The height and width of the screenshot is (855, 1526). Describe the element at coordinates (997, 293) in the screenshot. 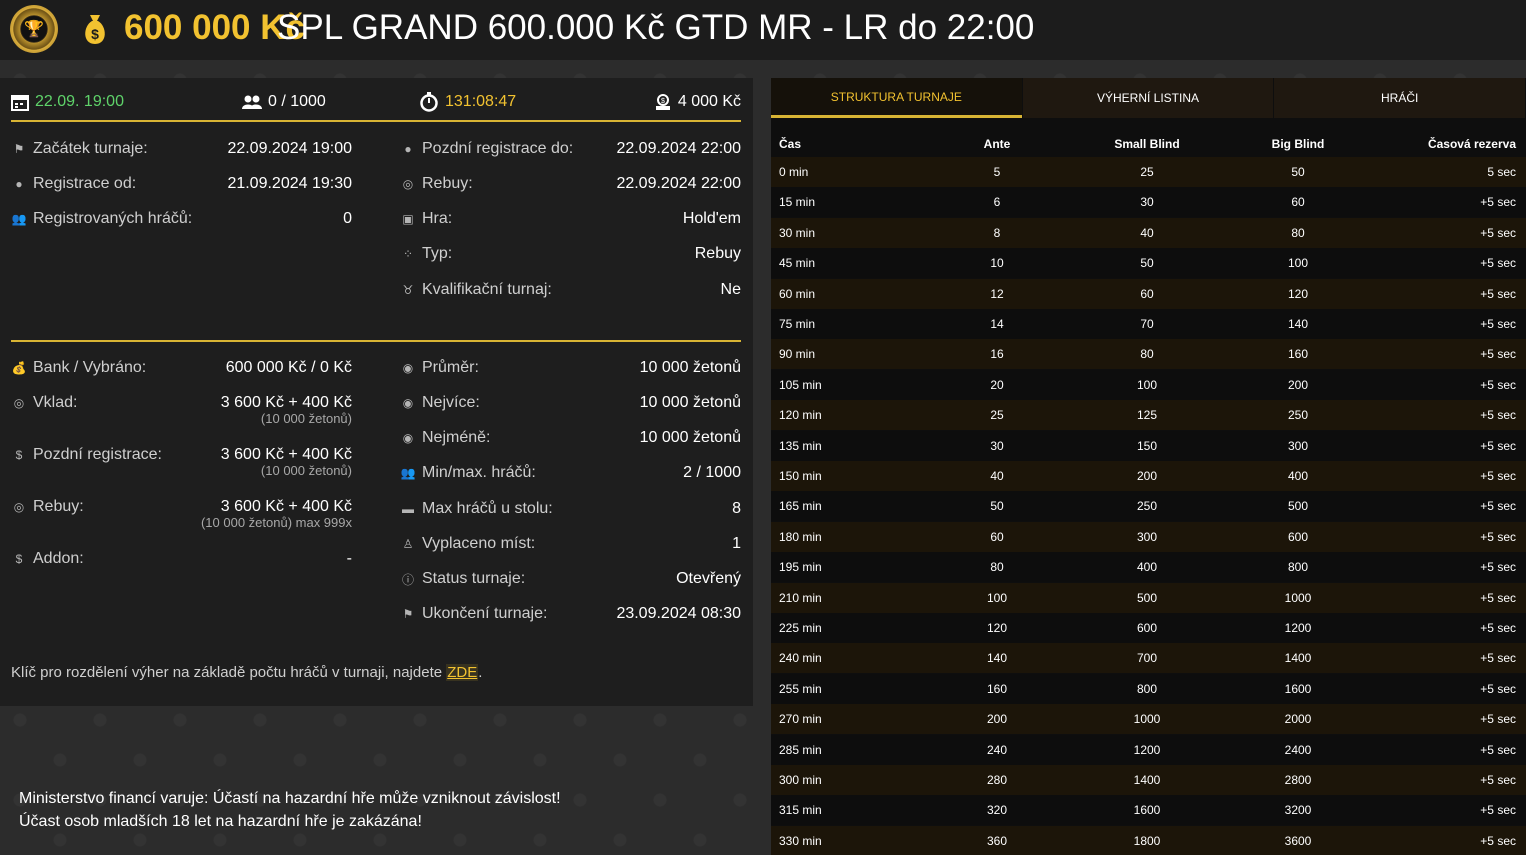

I see `ante-cell: 12` at that location.